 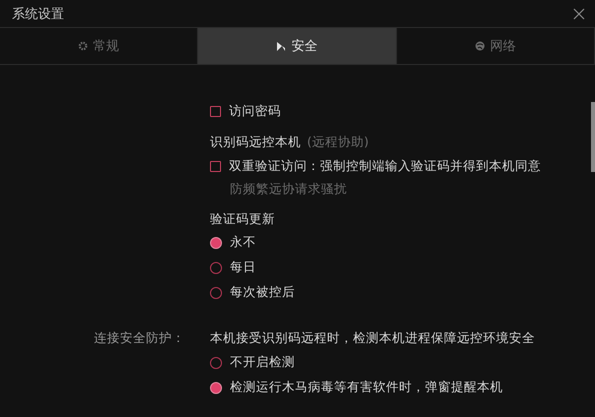 I want to click on section-note: (远程协助), so click(x=338, y=142).